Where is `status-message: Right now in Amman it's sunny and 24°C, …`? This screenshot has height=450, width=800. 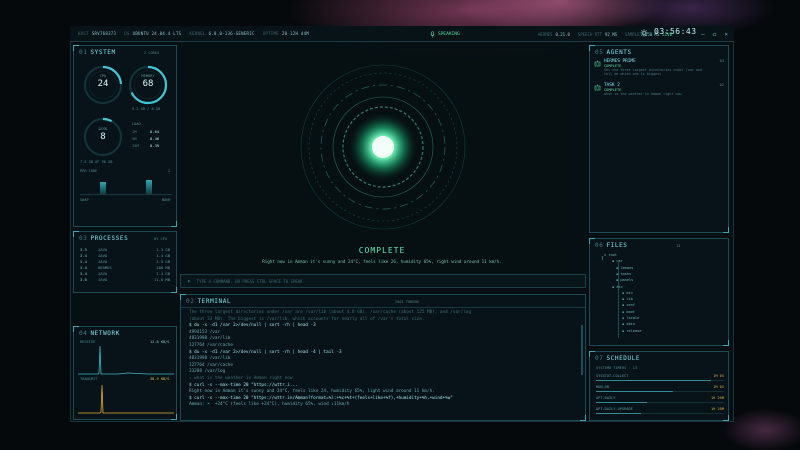 status-message: Right now in Amman it's sunny and 24°C, … is located at coordinates (382, 261).